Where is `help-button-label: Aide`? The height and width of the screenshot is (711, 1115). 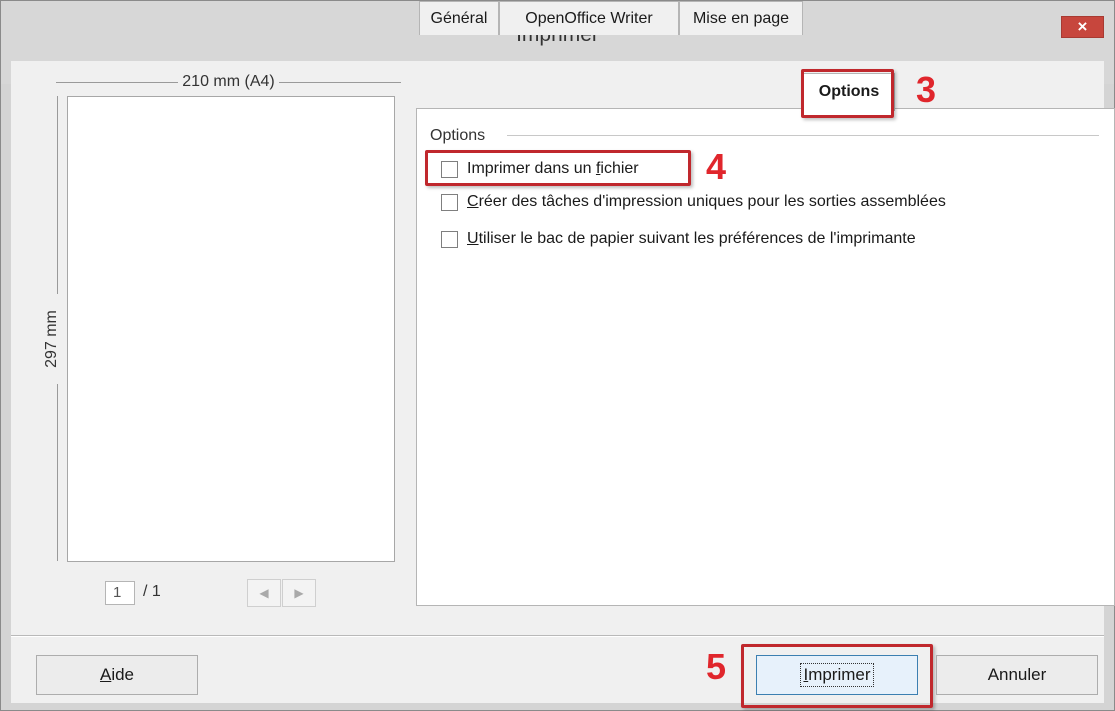 help-button-label: Aide is located at coordinates (117, 674).